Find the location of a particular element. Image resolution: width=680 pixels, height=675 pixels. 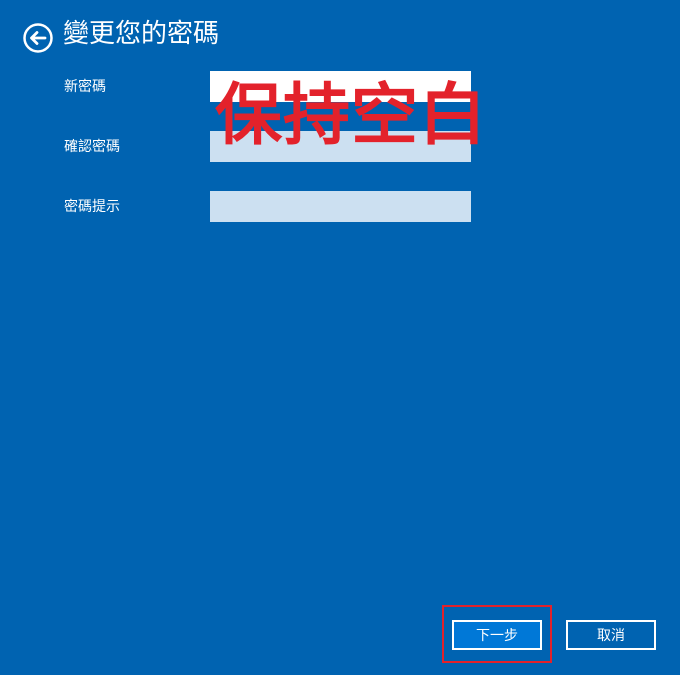

confirm-password-input is located at coordinates (340, 146).